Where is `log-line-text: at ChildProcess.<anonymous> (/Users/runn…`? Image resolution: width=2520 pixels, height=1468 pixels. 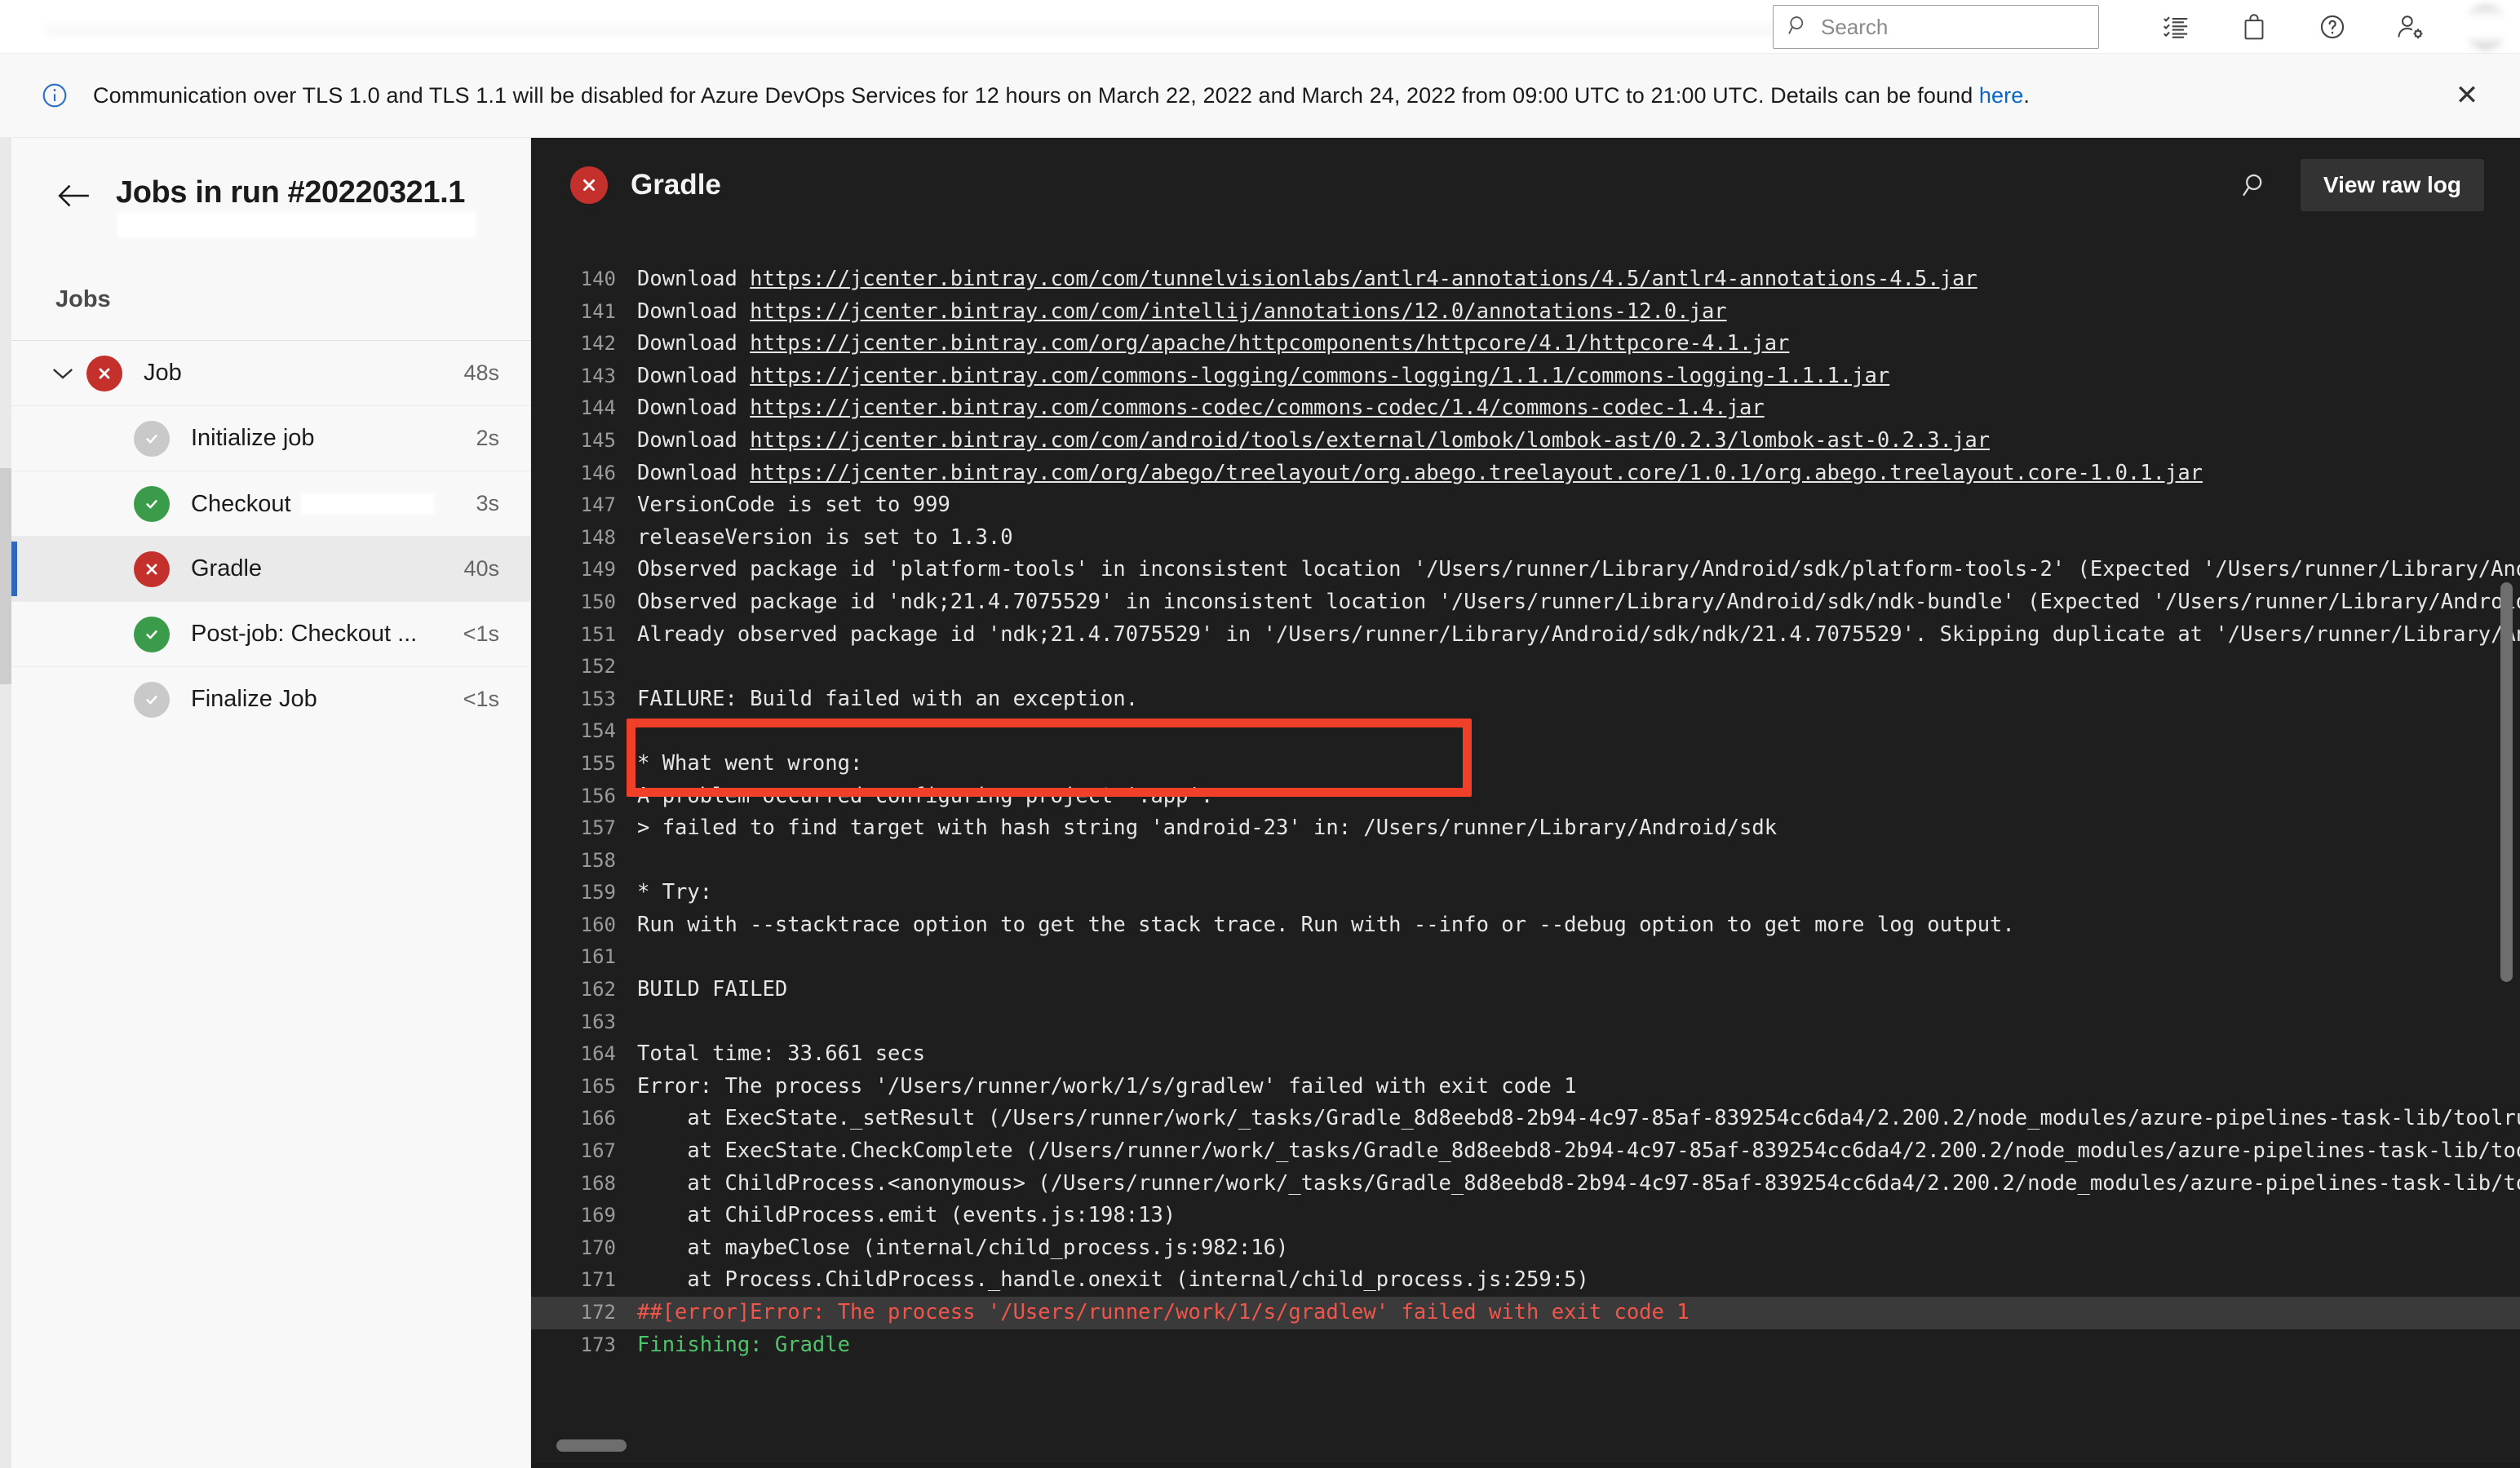
log-line-text: at ChildProcess.<anonymous> (/Users/runn… is located at coordinates (1603, 1183).